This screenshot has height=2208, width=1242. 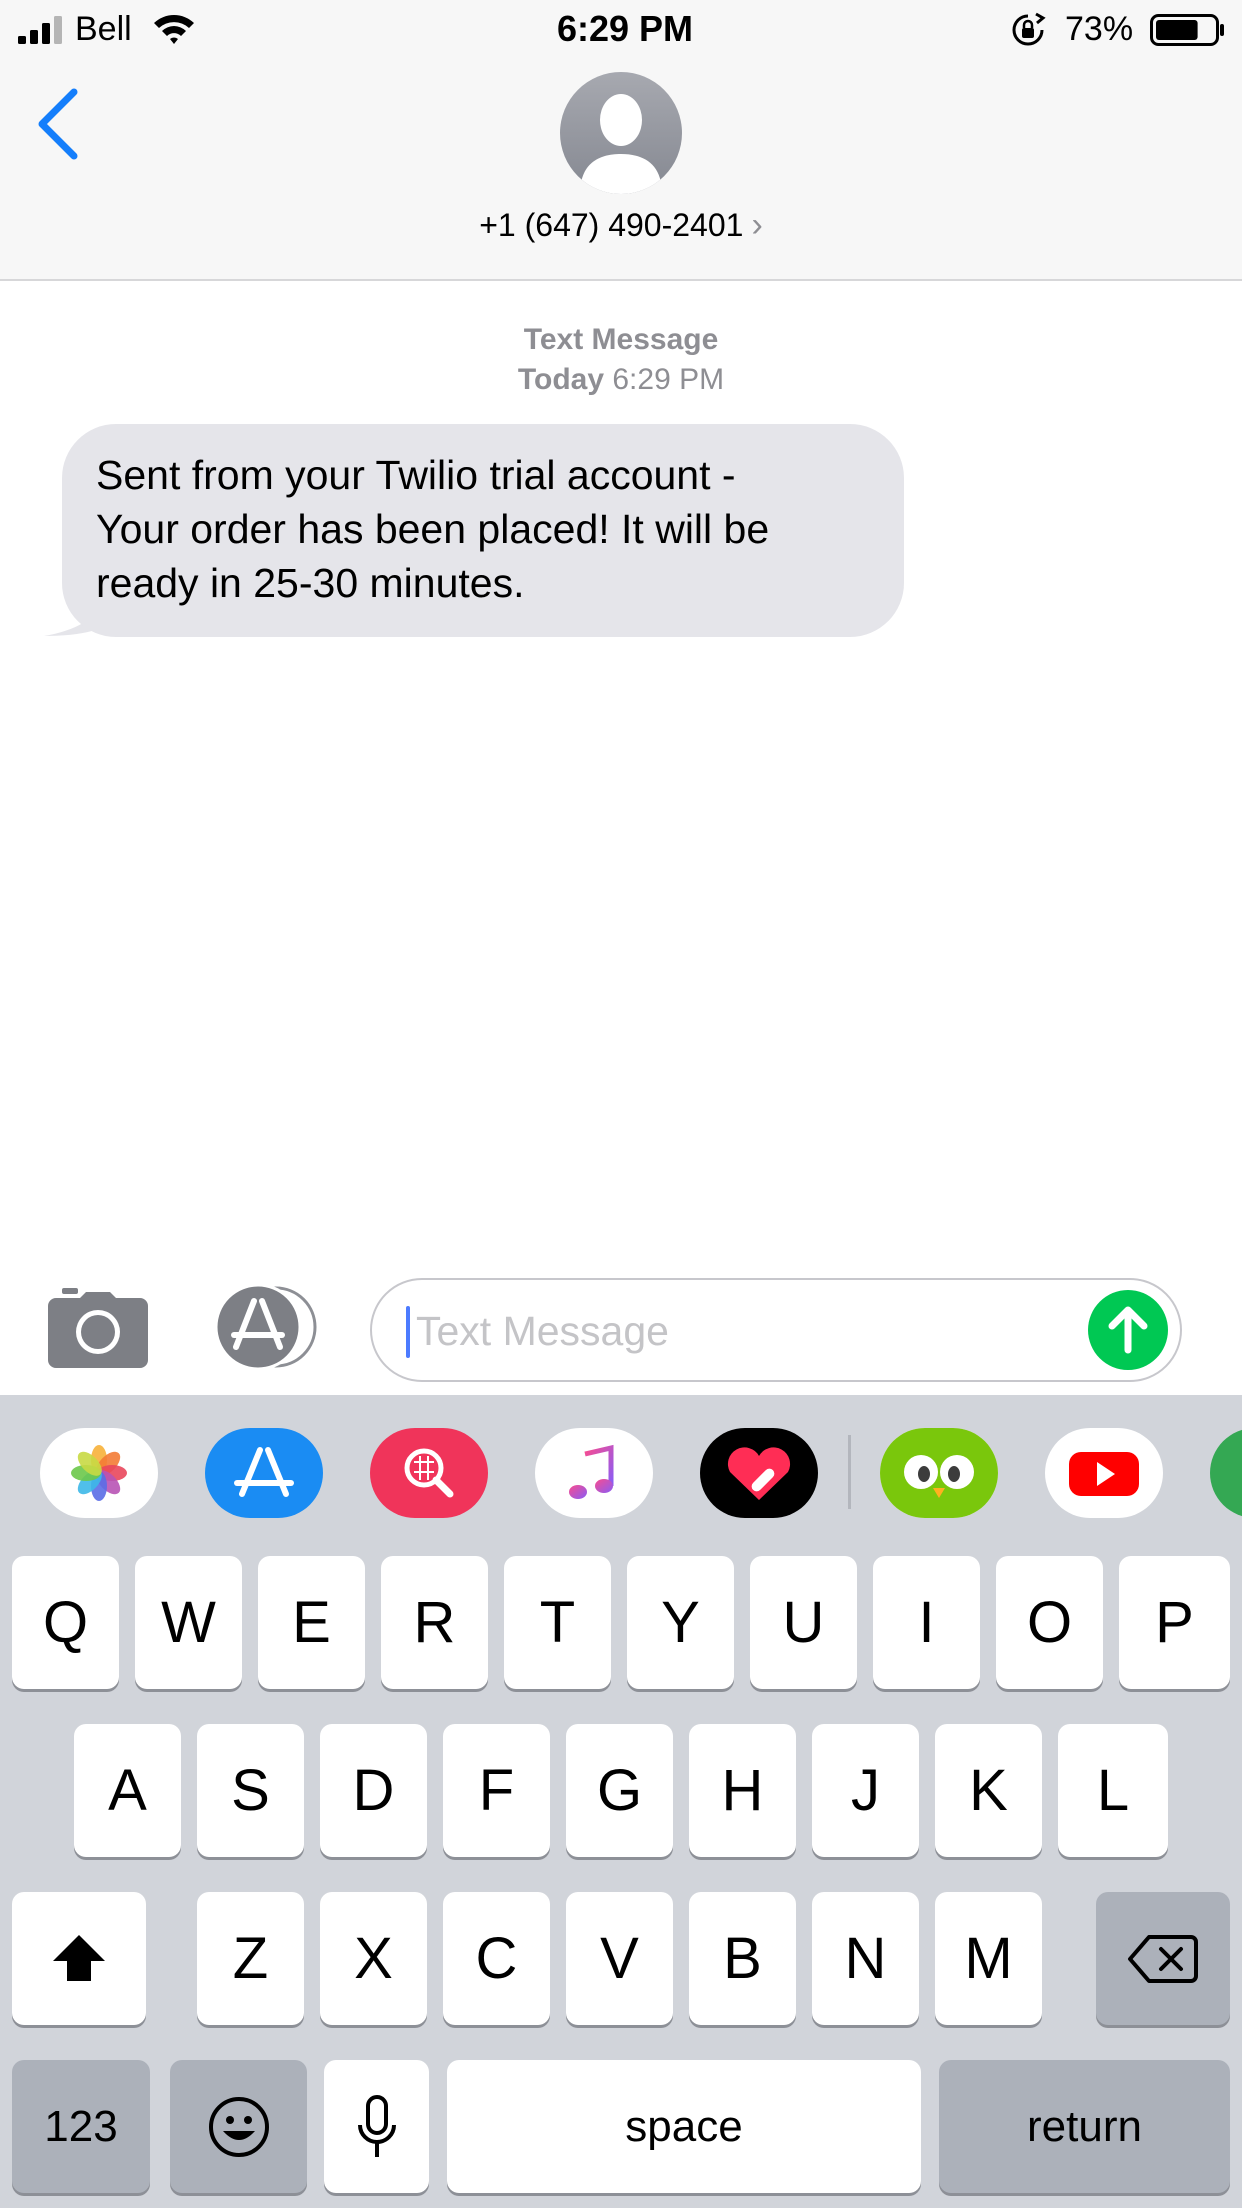 I want to click on message-input, so click(x=726, y=1331).